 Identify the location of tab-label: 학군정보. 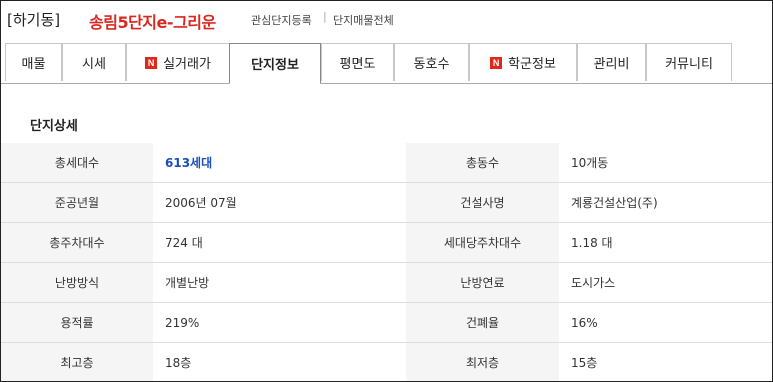
(532, 64).